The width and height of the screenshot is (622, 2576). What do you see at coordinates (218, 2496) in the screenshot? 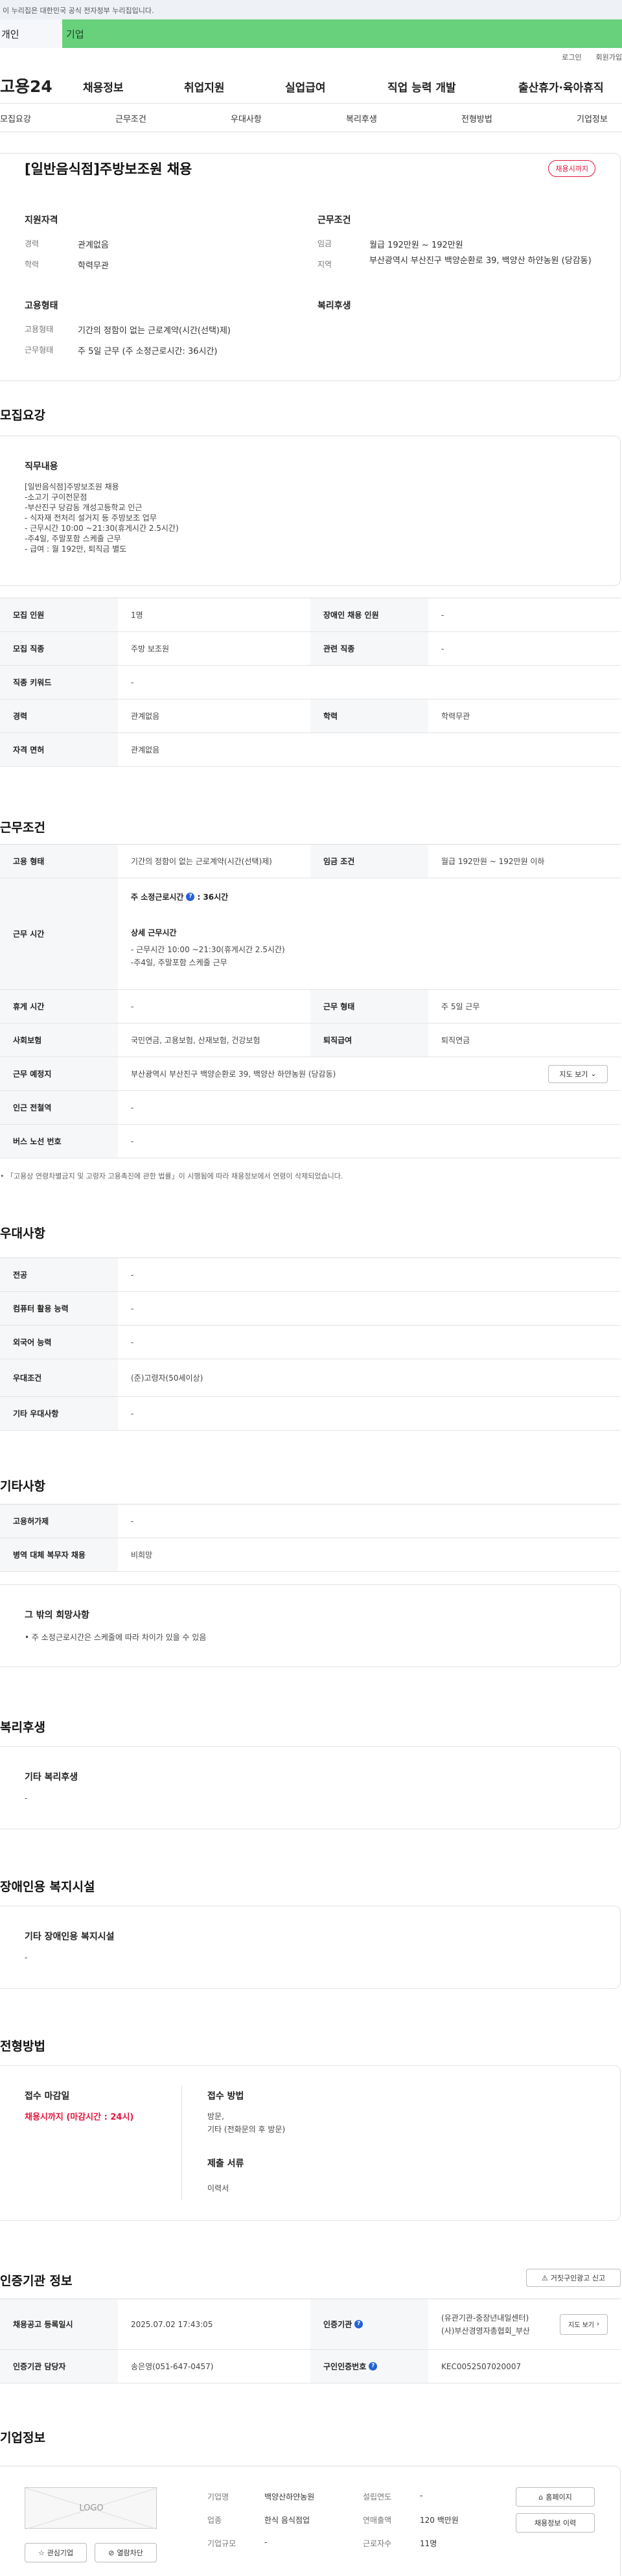
I see `company-name-label: 기업명` at bounding box center [218, 2496].